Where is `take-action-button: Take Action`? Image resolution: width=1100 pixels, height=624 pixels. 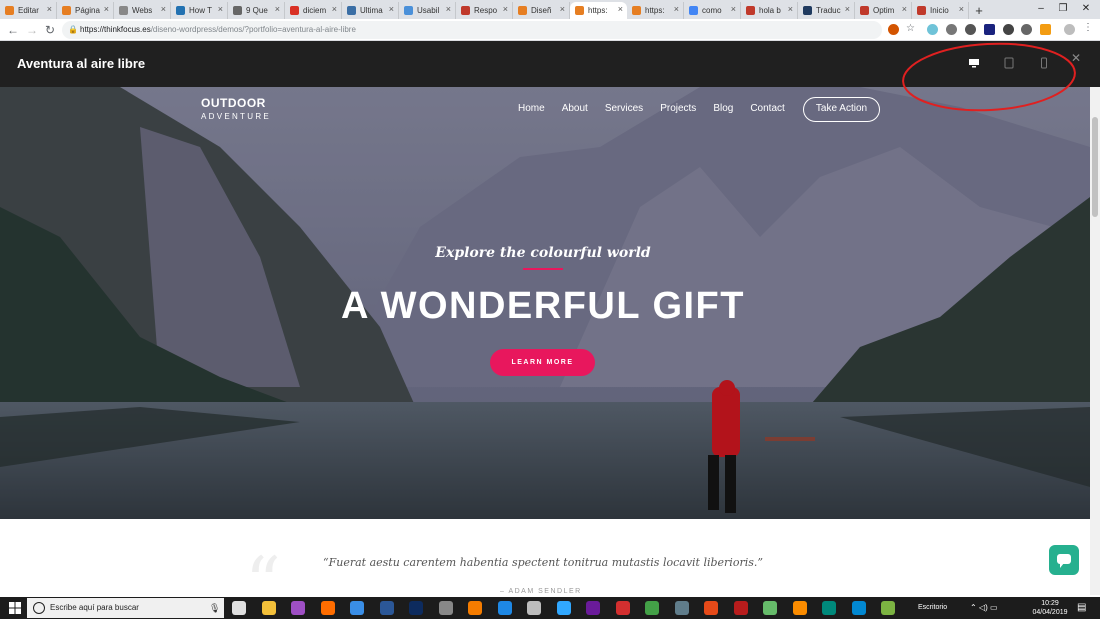 take-action-button: Take Action is located at coordinates (841, 109).